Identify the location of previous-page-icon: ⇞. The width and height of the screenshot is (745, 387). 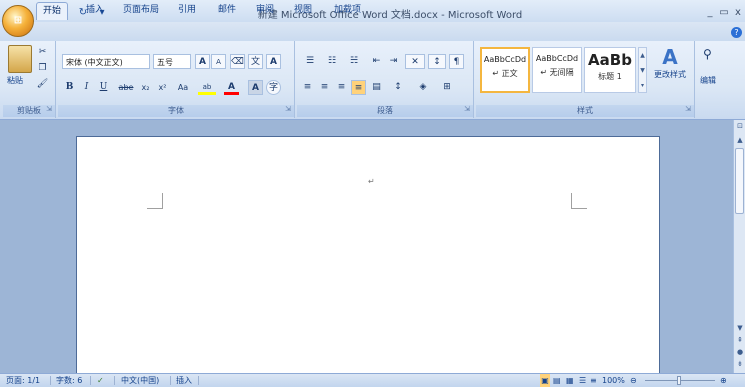
(739, 340).